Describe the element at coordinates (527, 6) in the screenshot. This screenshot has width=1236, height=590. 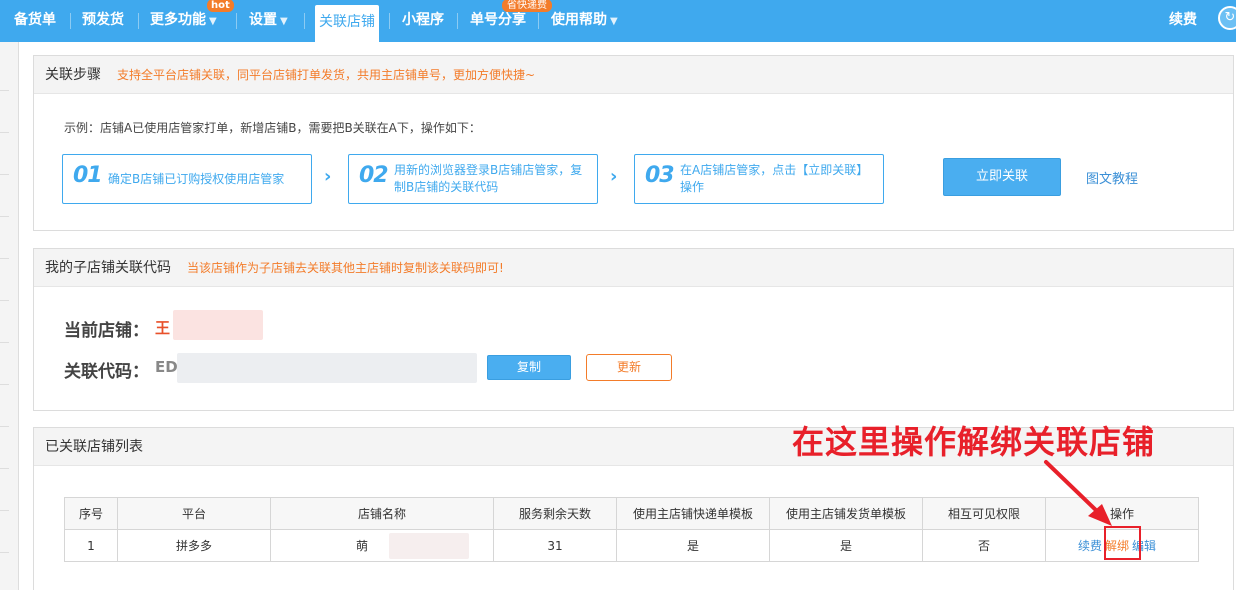
I see `save-fee-badge: 省快递费` at that location.